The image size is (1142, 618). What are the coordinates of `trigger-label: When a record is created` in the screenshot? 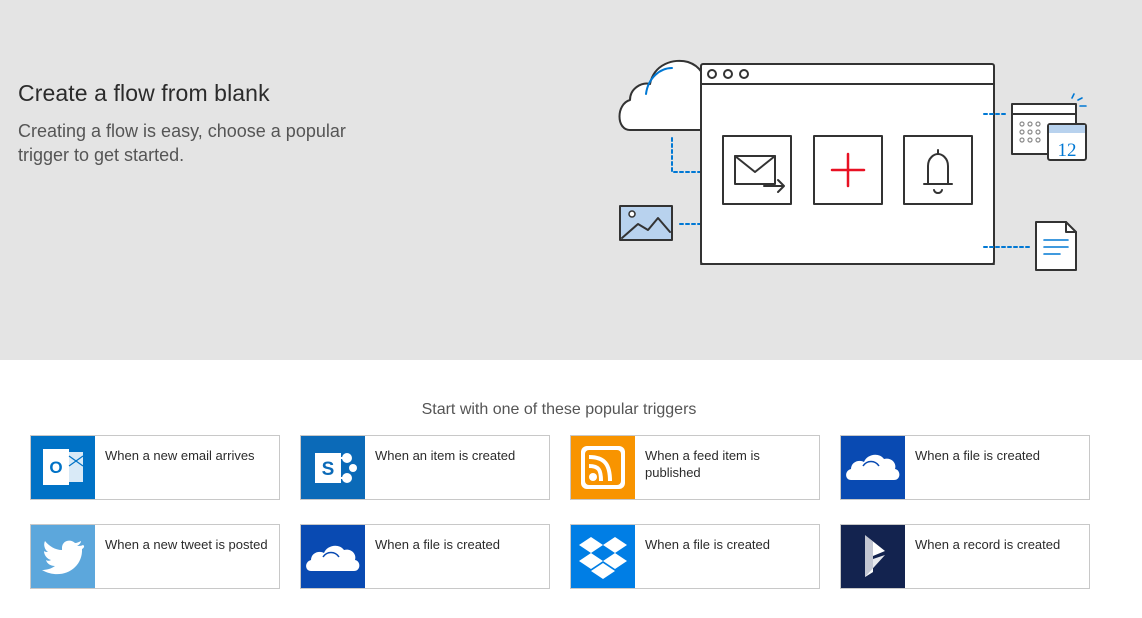 It's located at (988, 544).